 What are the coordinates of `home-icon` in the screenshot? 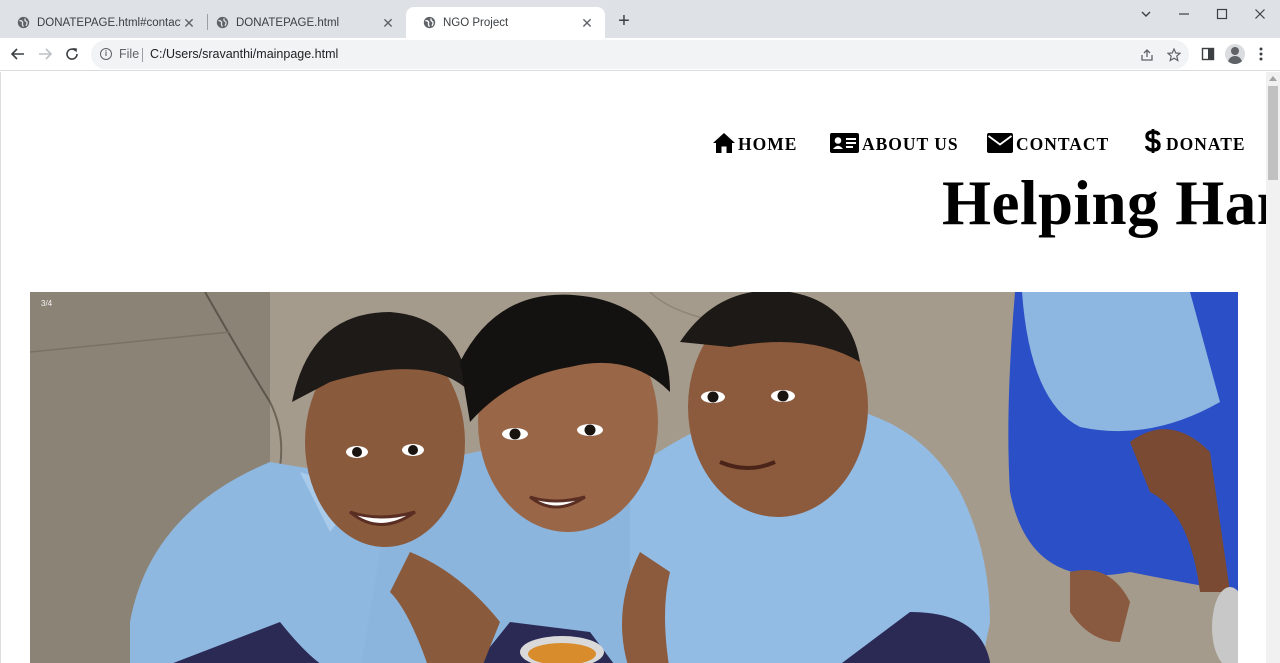 It's located at (724, 143).